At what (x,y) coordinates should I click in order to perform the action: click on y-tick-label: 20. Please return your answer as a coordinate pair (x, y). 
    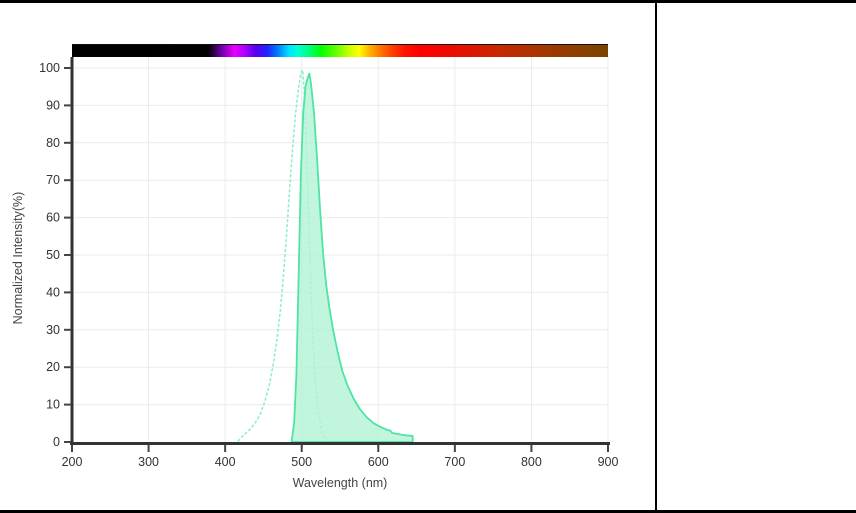
    Looking at the image, I should click on (53, 367).